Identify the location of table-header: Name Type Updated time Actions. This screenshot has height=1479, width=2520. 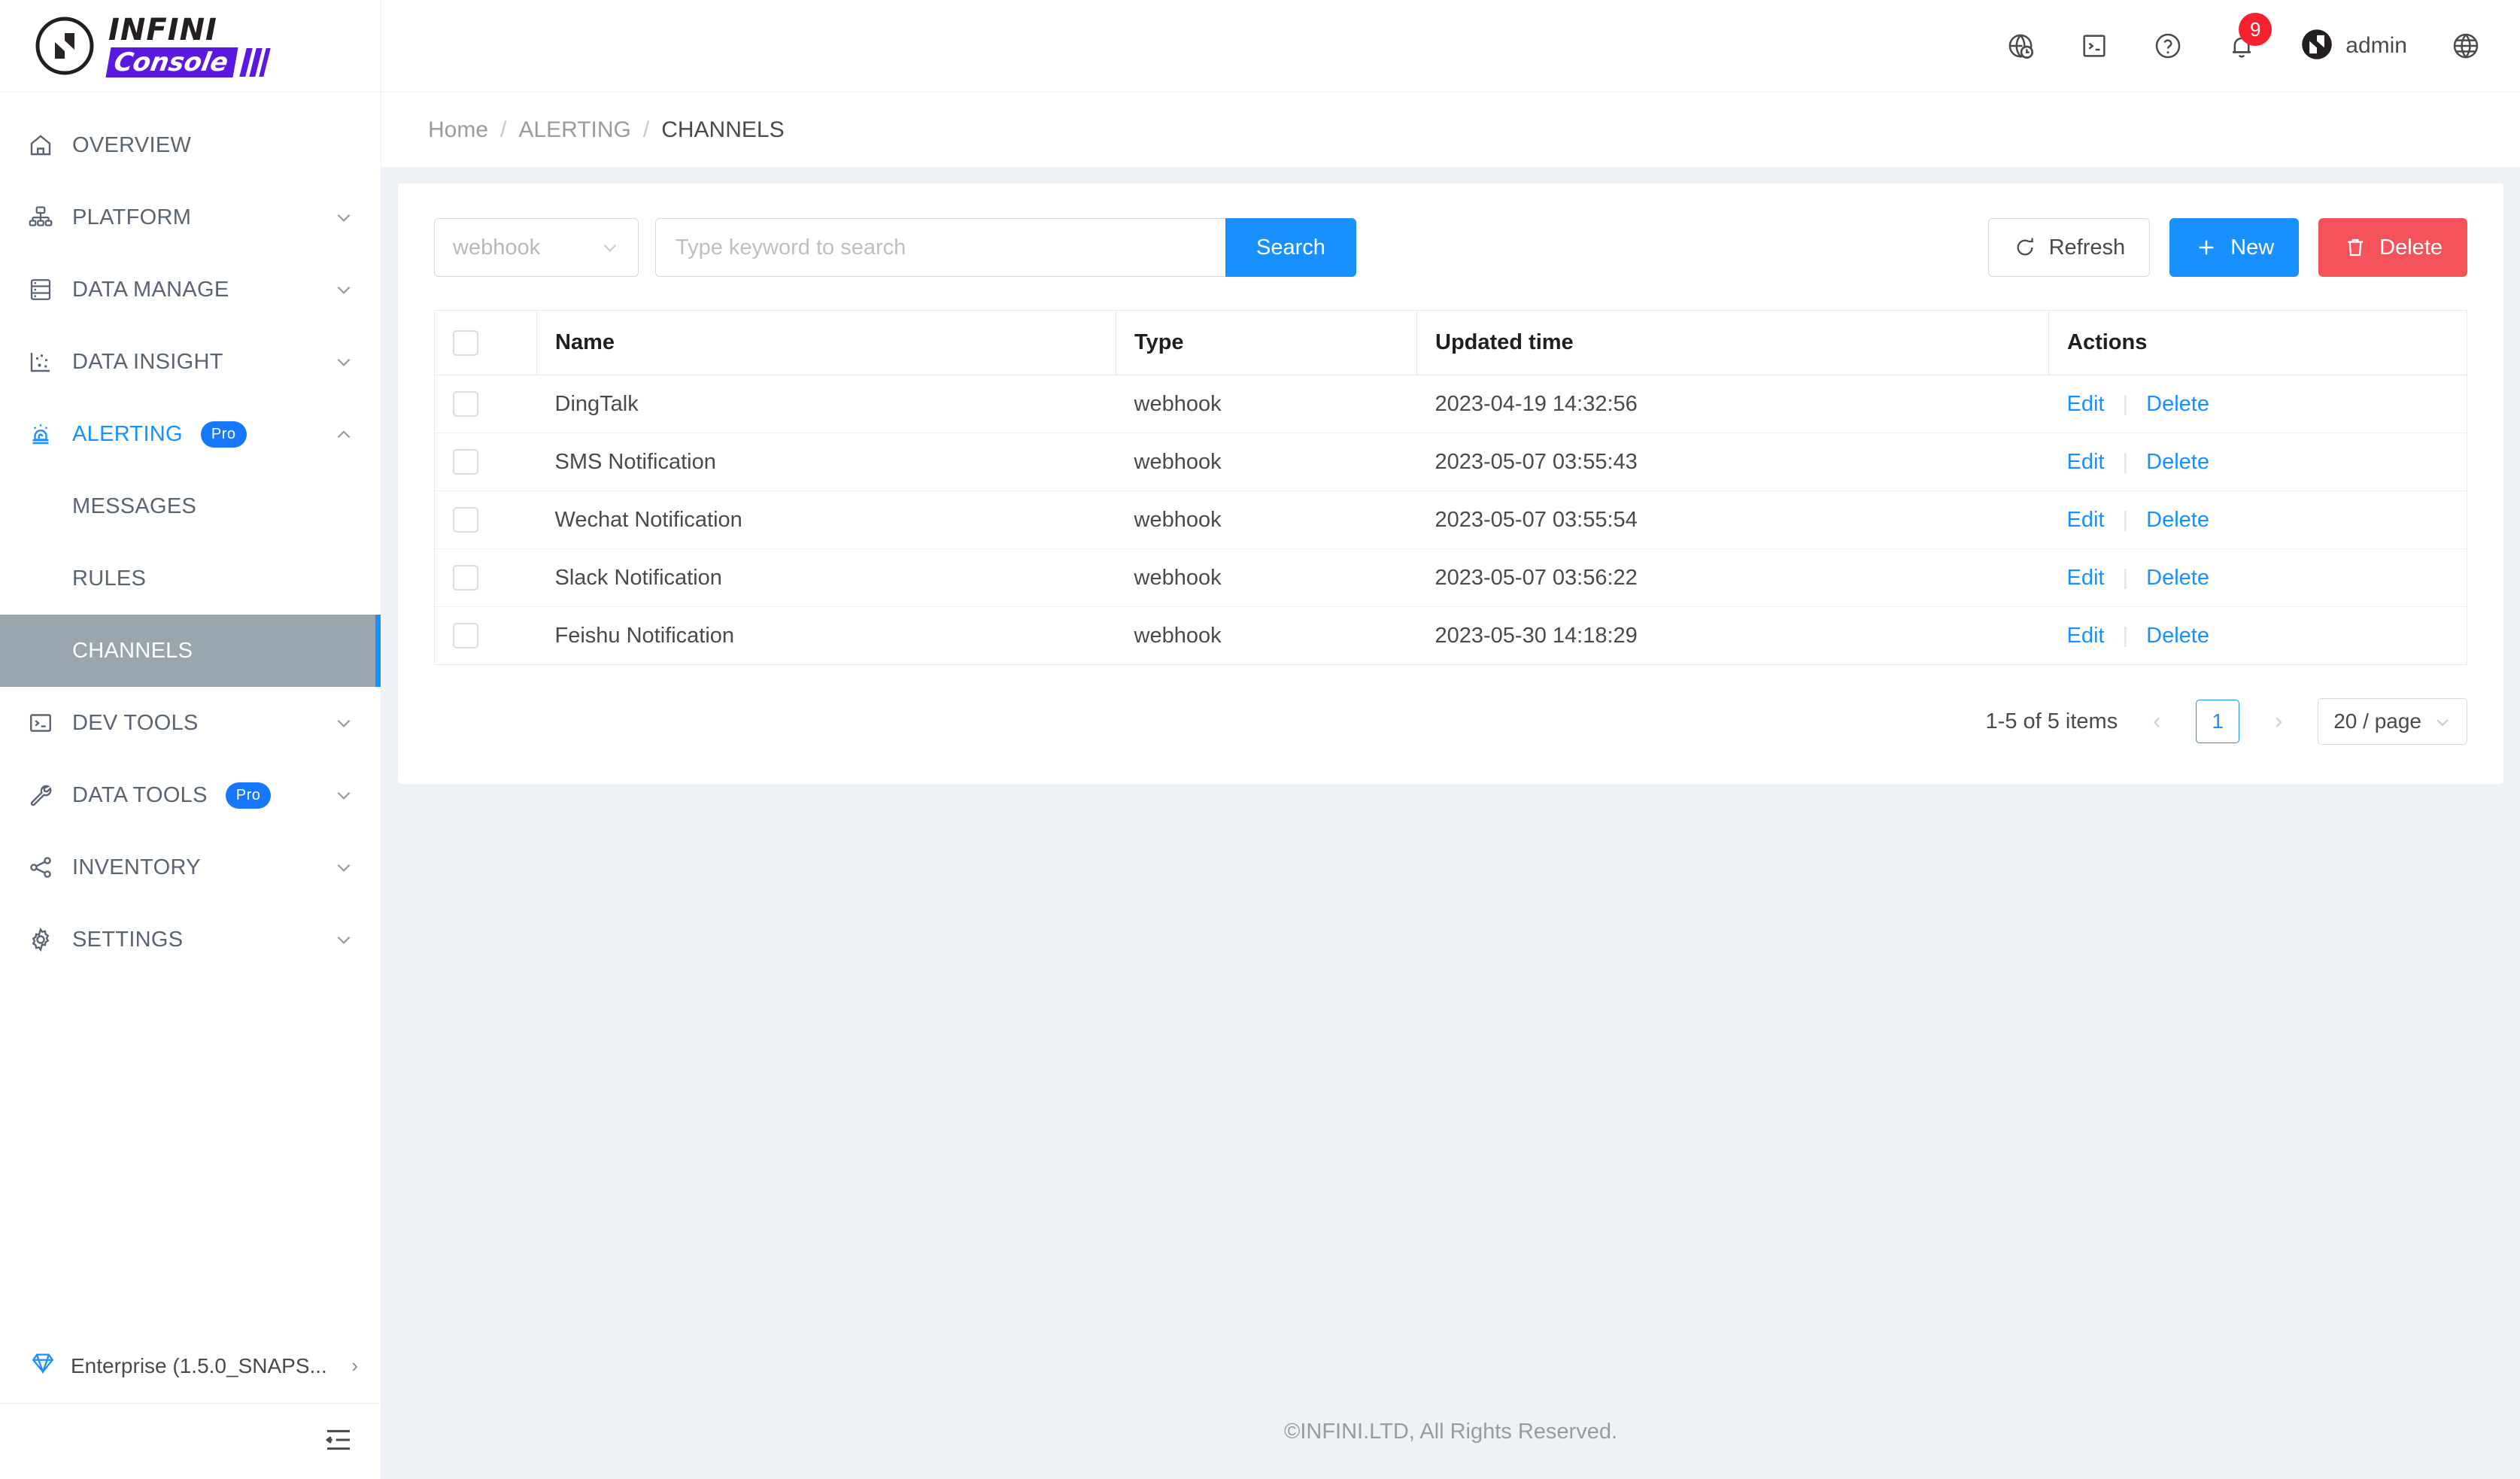
(1450, 342).